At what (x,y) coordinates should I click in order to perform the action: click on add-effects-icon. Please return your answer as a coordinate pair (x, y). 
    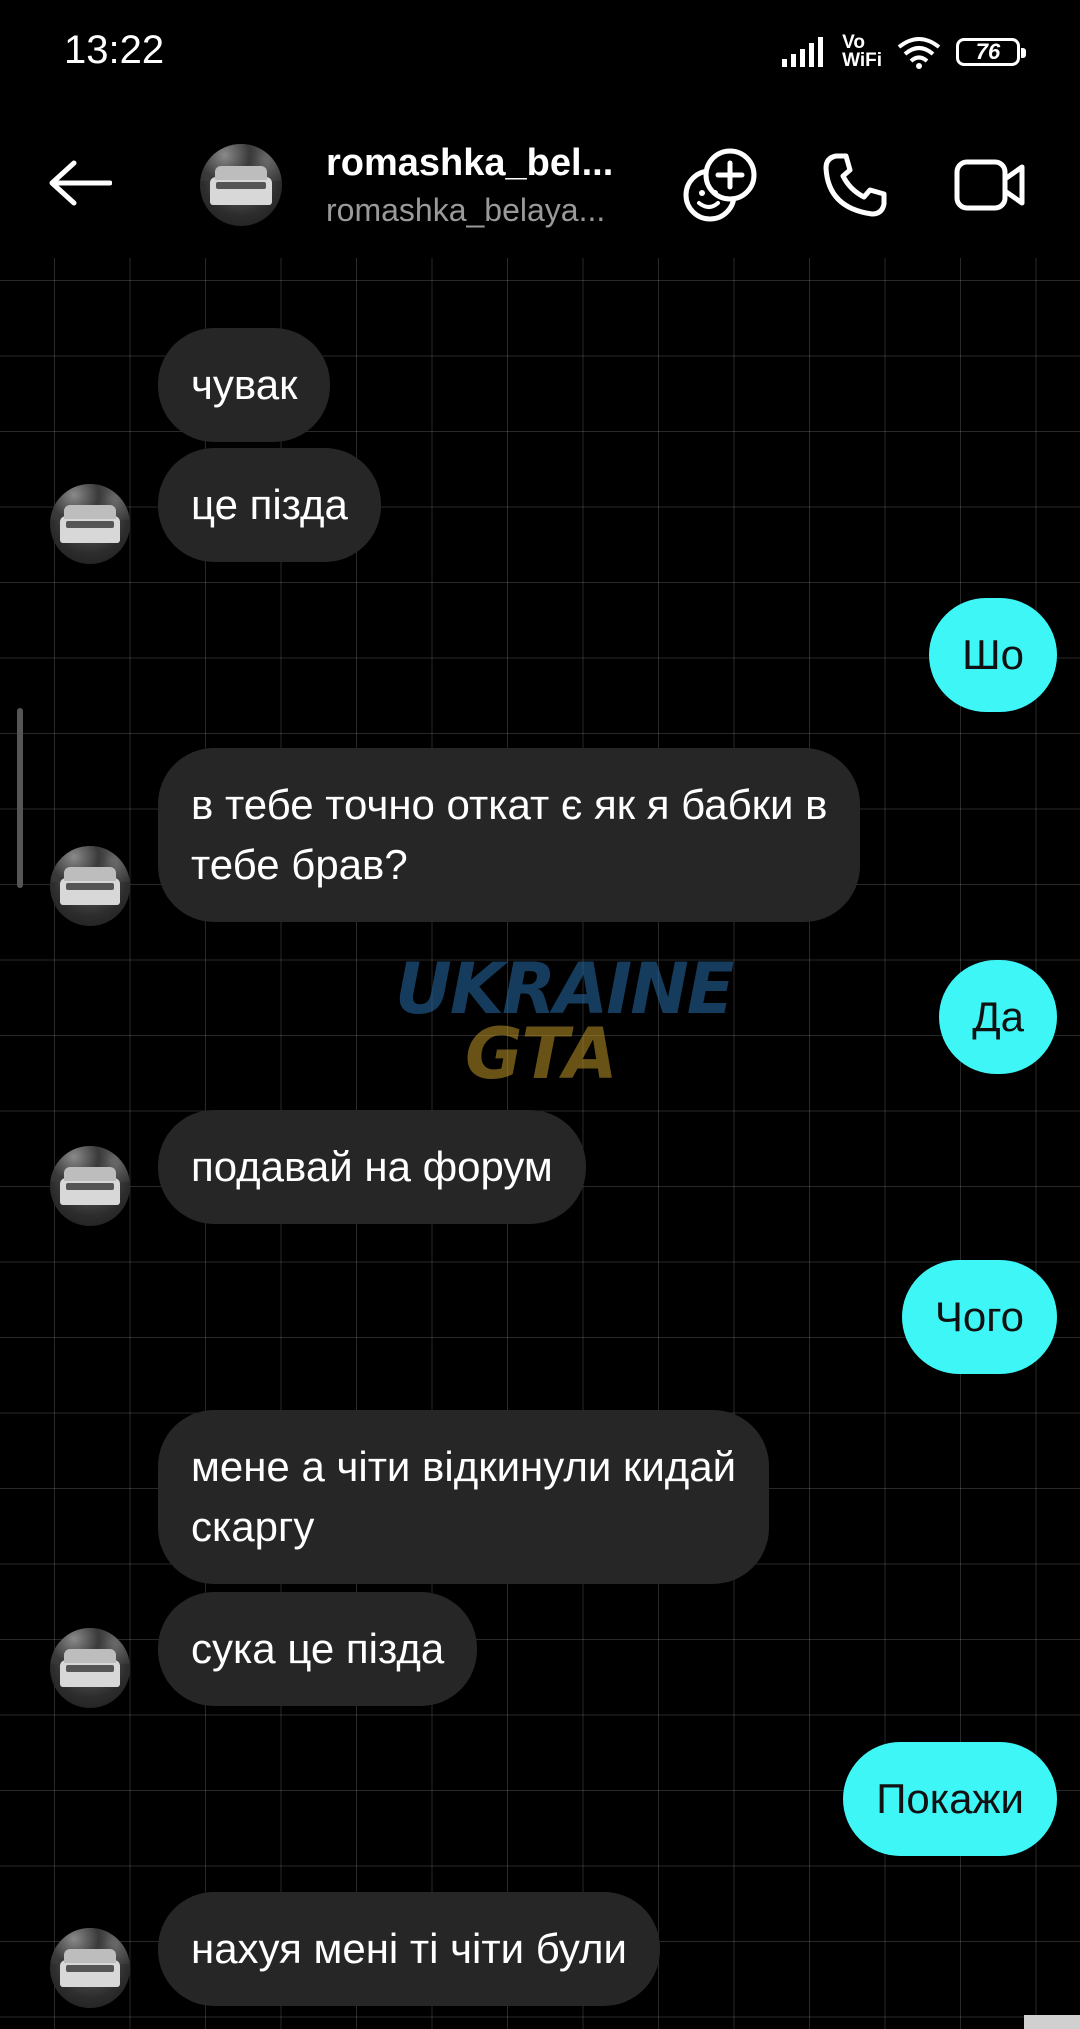
    Looking at the image, I should click on (720, 187).